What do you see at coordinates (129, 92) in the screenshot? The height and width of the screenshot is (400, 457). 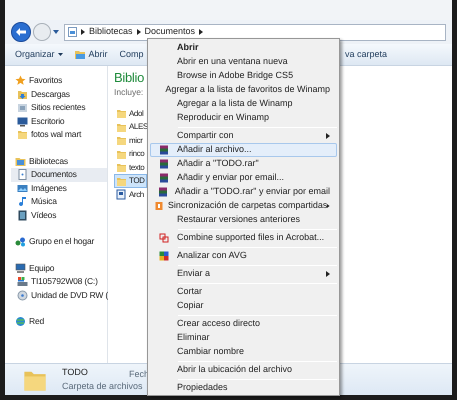 I see `includes-label: Incluye:` at bounding box center [129, 92].